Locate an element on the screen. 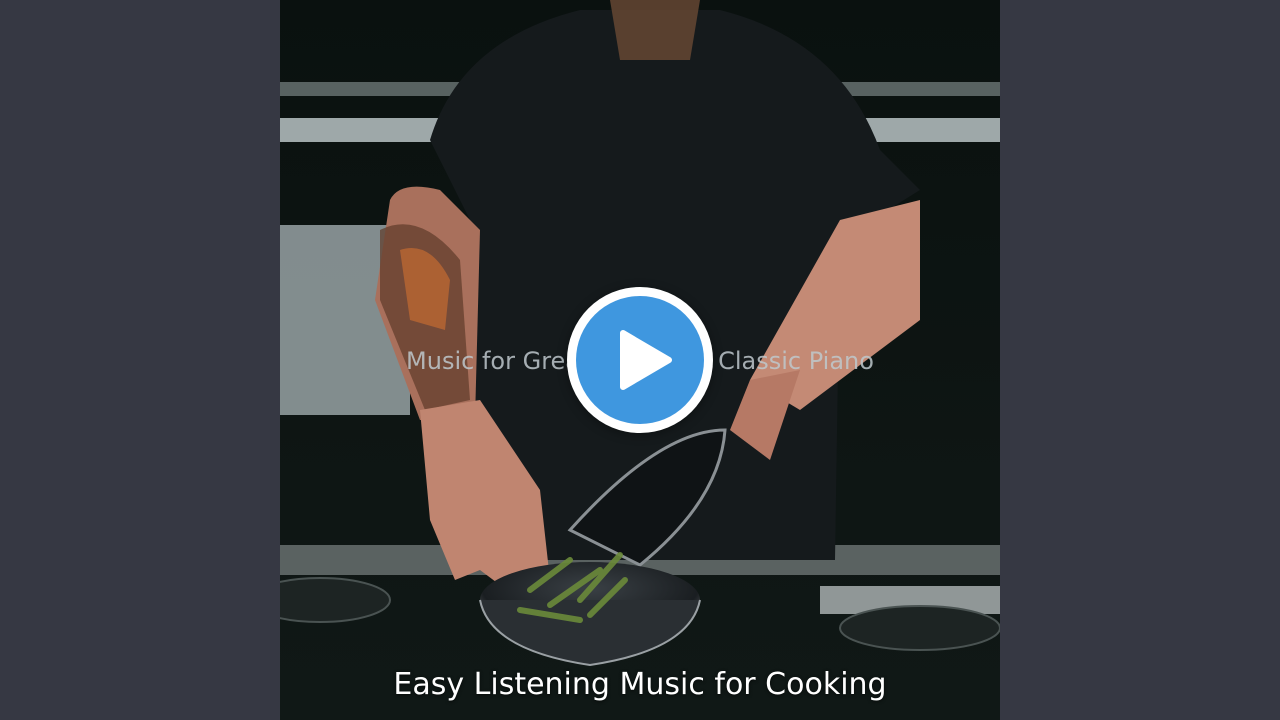  video-caption: Easy Listening Music for Cooking is located at coordinates (640, 684).